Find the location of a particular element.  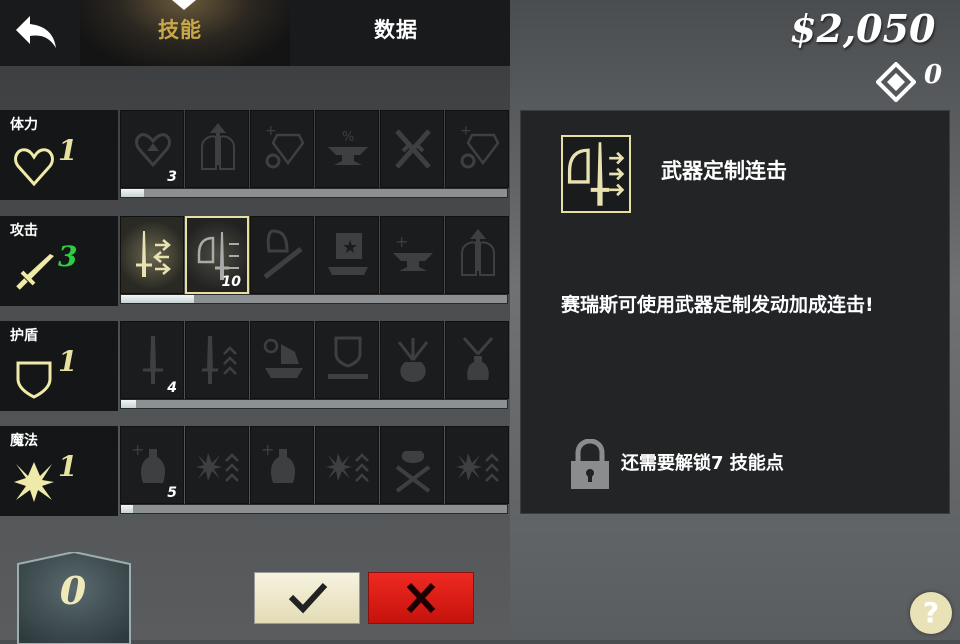

skill-cost: 4 is located at coordinates (172, 388).